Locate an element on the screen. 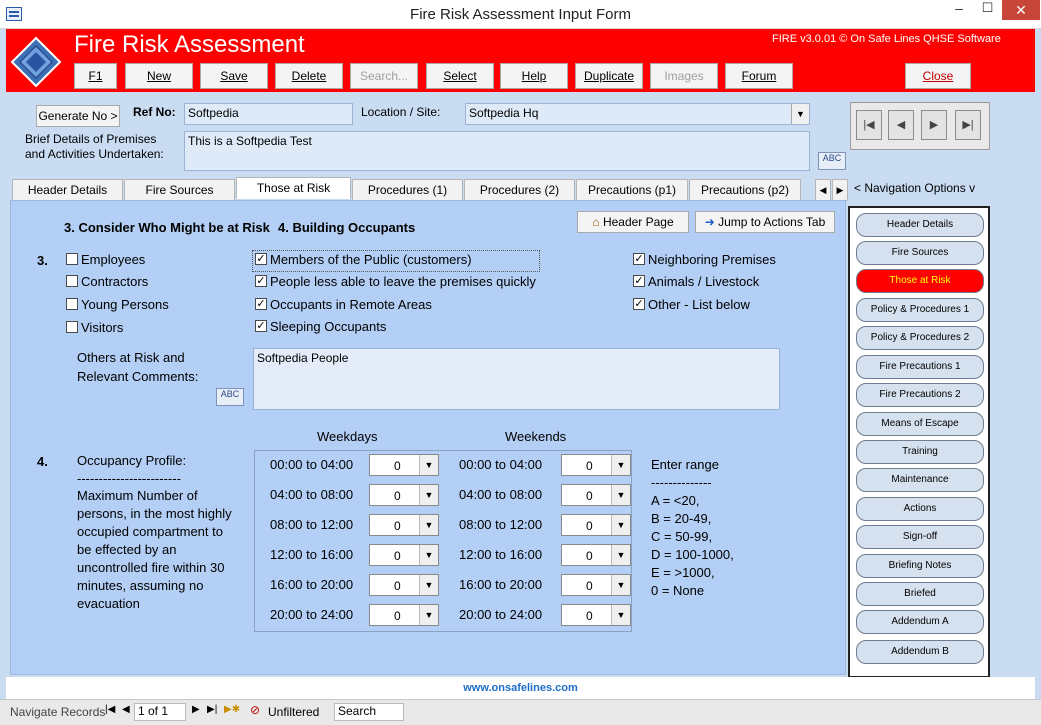  close-window-button: ✕ is located at coordinates (1021, 10).